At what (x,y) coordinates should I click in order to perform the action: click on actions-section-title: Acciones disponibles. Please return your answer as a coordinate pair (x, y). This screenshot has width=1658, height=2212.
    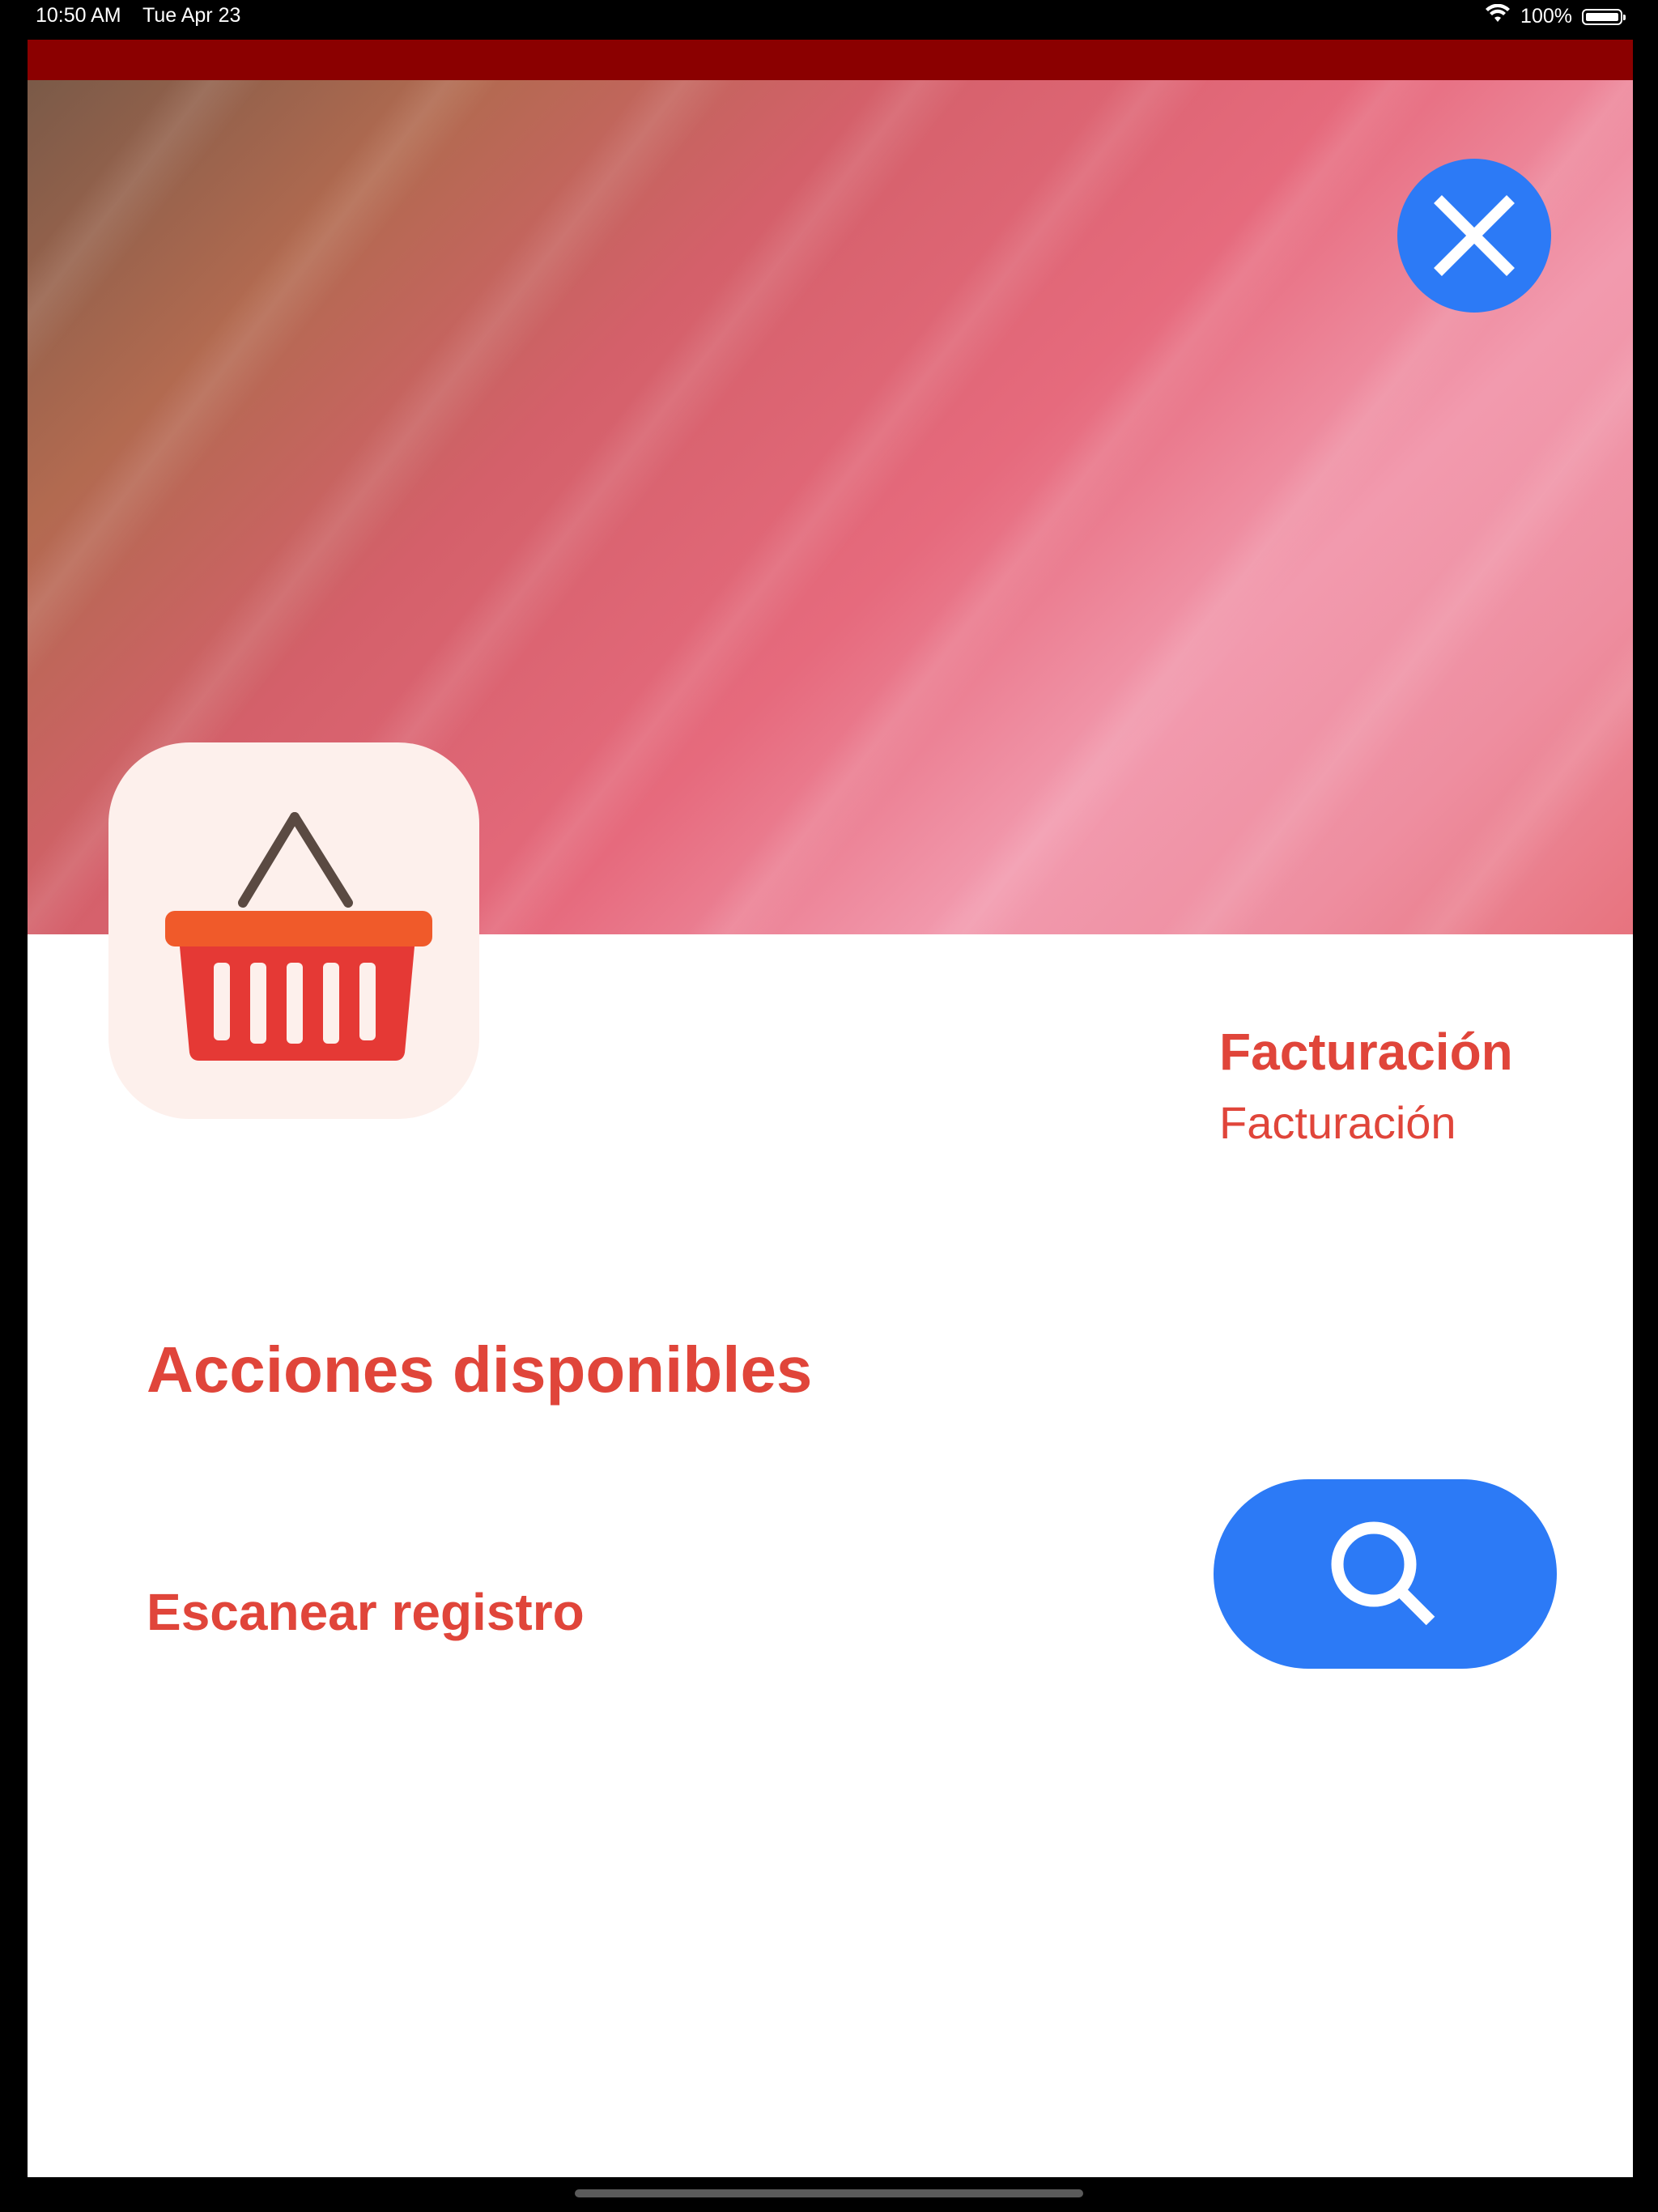
    Looking at the image, I should click on (480, 1370).